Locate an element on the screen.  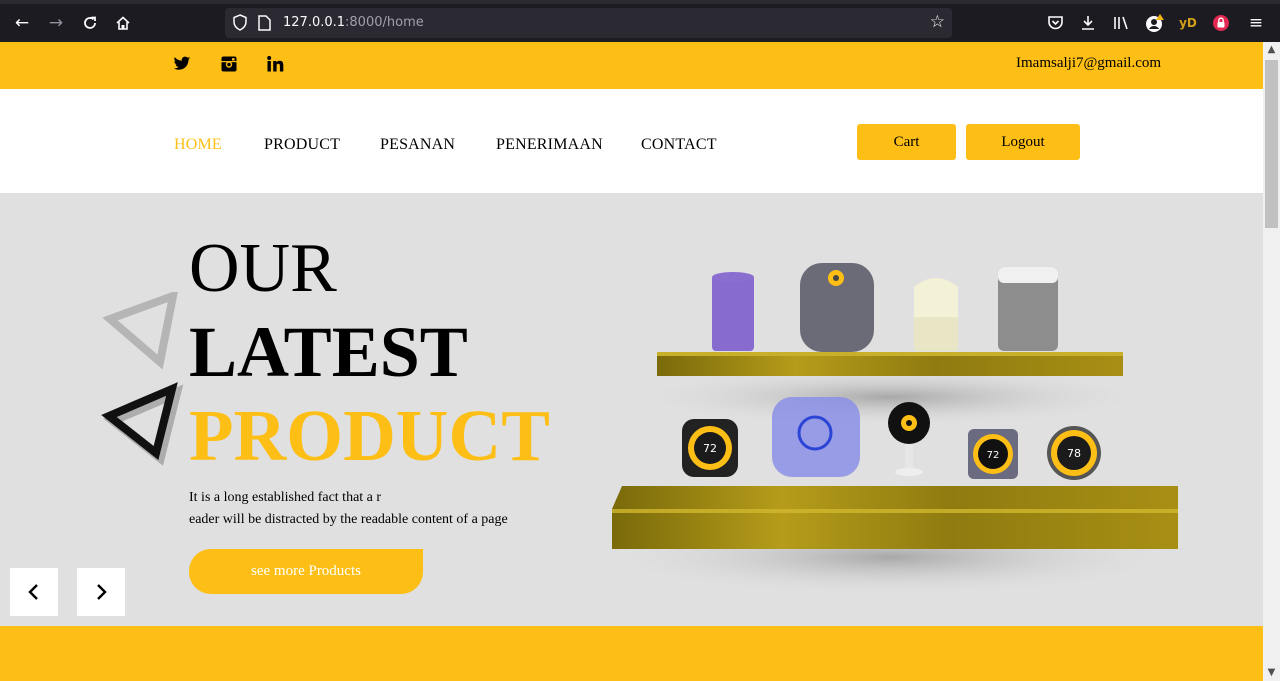
url-text: 127.0.0.1:8000/home is located at coordinates (353, 22).